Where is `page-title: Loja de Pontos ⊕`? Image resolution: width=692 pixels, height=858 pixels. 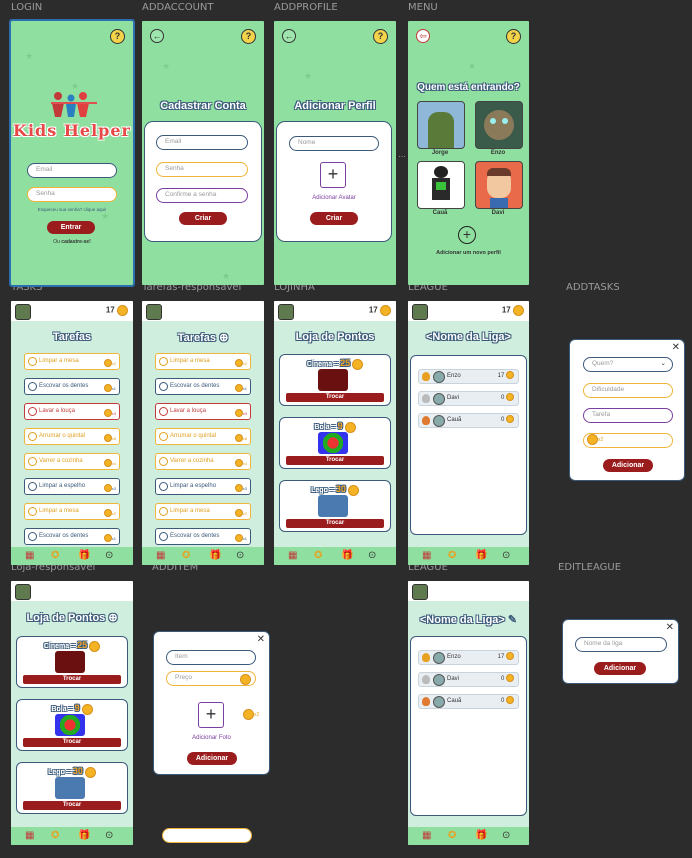 page-title: Loja de Pontos ⊕ is located at coordinates (72, 617).